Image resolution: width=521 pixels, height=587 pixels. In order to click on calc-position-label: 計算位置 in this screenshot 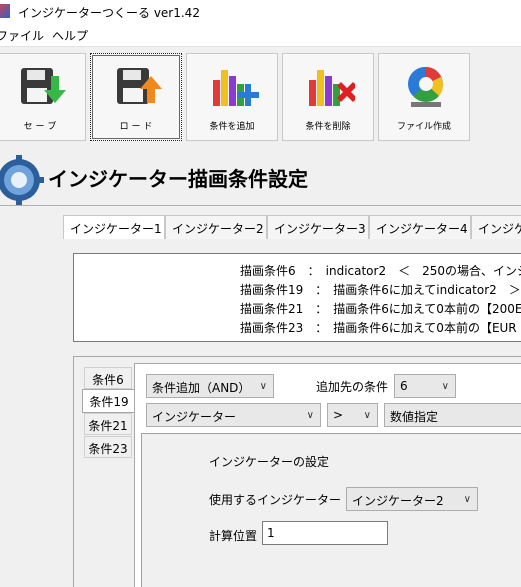, I will do `click(233, 536)`.